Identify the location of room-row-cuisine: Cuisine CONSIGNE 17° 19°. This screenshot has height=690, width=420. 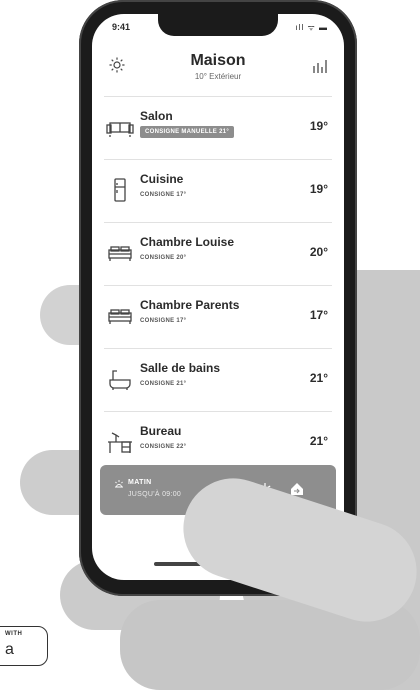
(218, 190).